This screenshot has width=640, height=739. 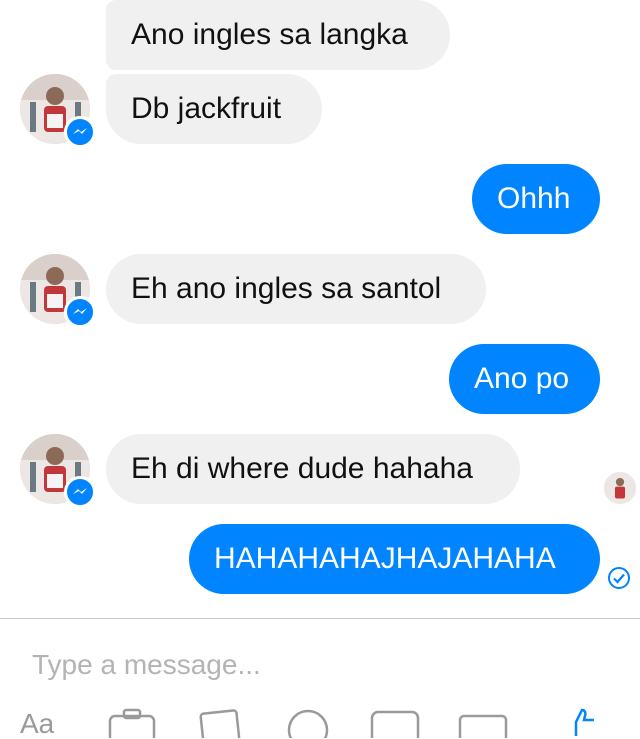 What do you see at coordinates (583, 721) in the screenshot?
I see `like-icon` at bounding box center [583, 721].